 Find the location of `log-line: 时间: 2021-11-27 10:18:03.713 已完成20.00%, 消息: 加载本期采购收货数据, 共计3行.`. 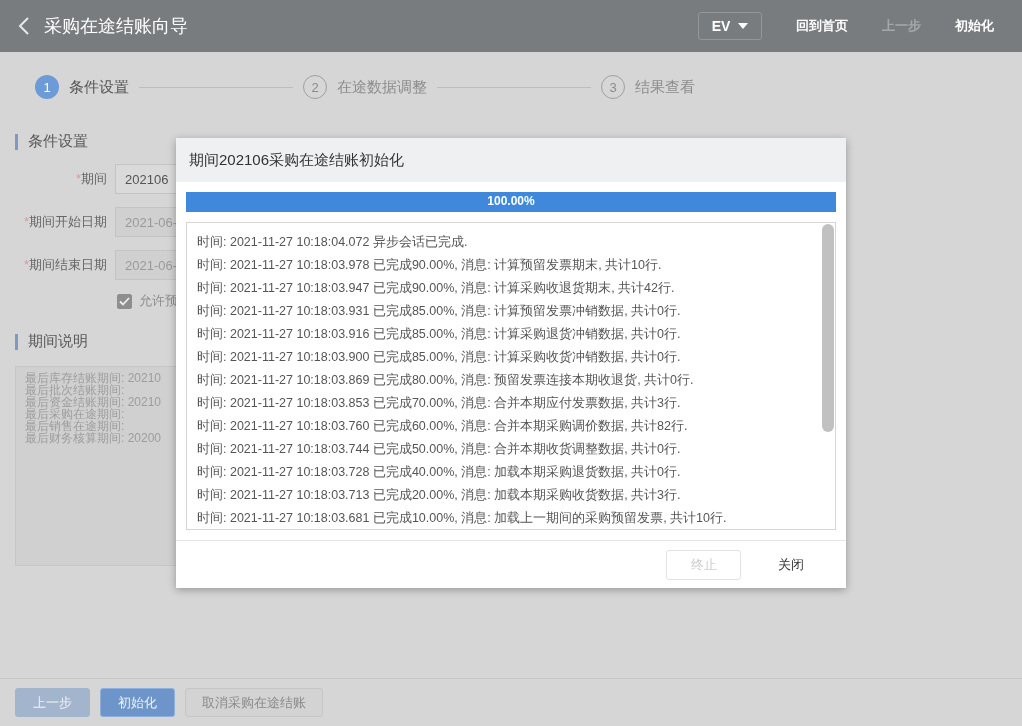

log-line: 时间: 2021-11-27 10:18:03.713 已完成20.00%, 消息: 加载本期采购收货数据, 共计3行. is located at coordinates (439, 495).